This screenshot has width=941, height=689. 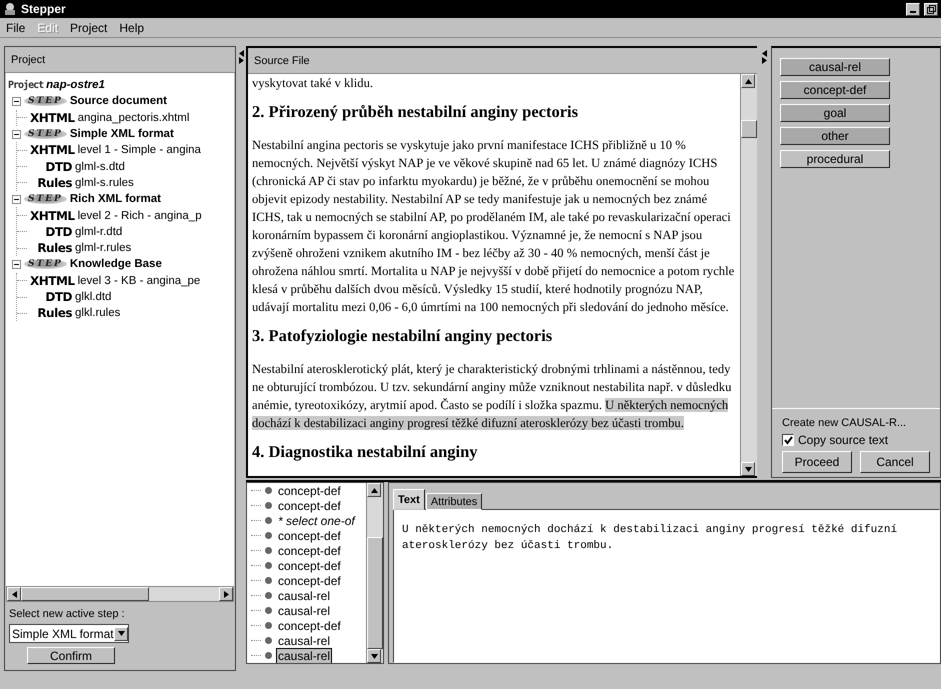 What do you see at coordinates (116, 264) in the screenshot?
I see `tree-item: Knowledge Base` at bounding box center [116, 264].